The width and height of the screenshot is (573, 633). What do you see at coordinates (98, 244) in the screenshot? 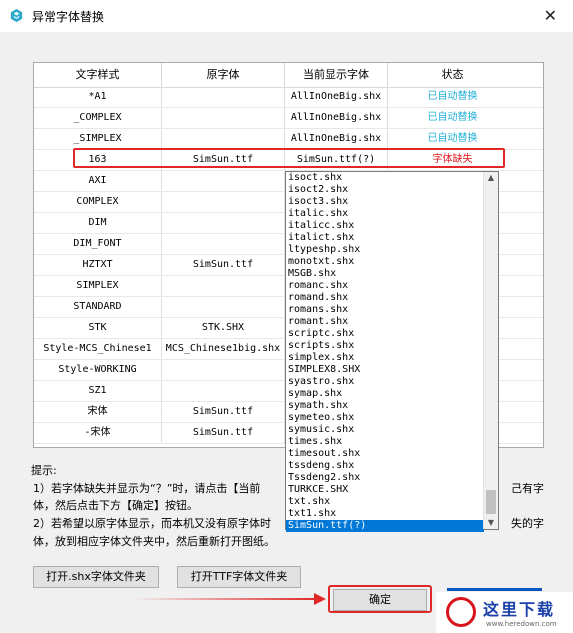
I see `cell-style: DIM_FONT` at bounding box center [98, 244].